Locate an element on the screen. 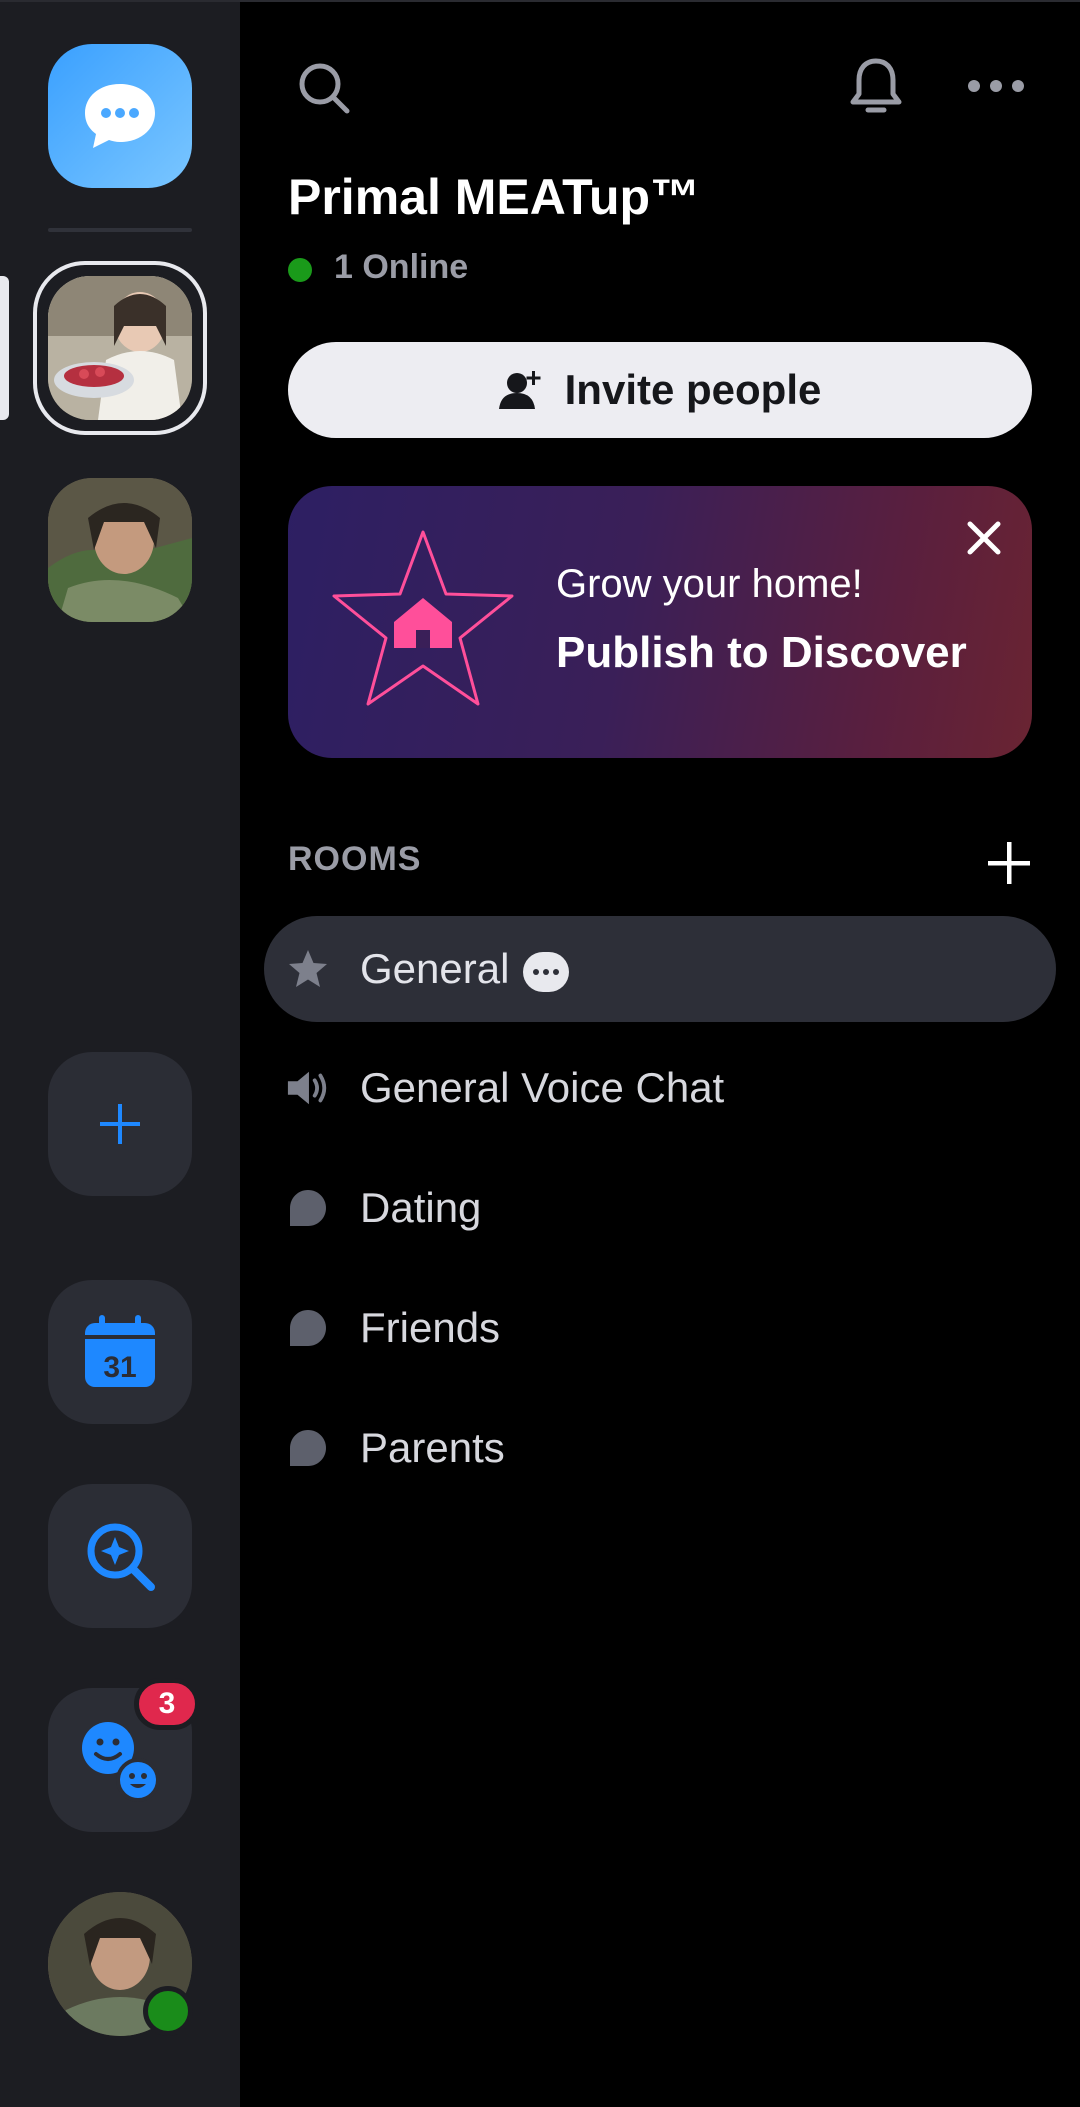 The height and width of the screenshot is (2107, 1080). server-avatar is located at coordinates (120, 348).